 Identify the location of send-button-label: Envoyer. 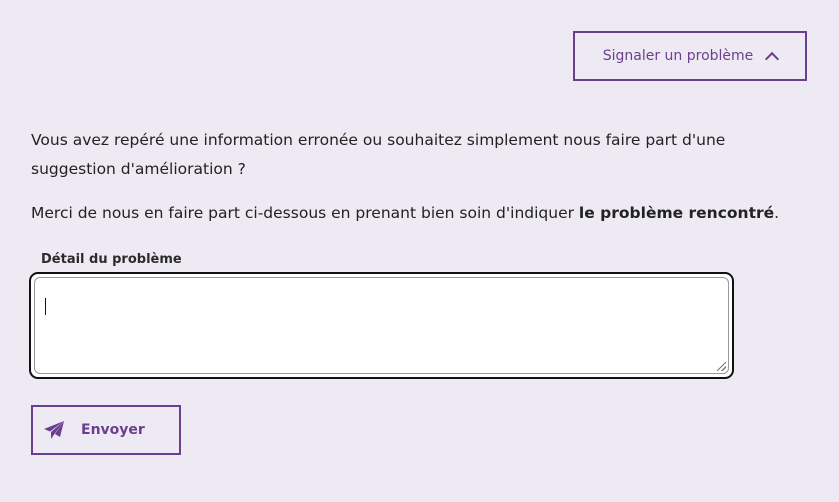
(113, 430).